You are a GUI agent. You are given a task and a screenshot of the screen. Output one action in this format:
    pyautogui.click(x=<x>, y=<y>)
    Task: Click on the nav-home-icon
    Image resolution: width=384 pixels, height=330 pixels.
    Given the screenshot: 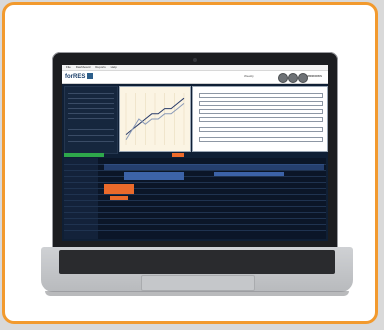 What is the action you would take?
    pyautogui.click(x=293, y=78)
    